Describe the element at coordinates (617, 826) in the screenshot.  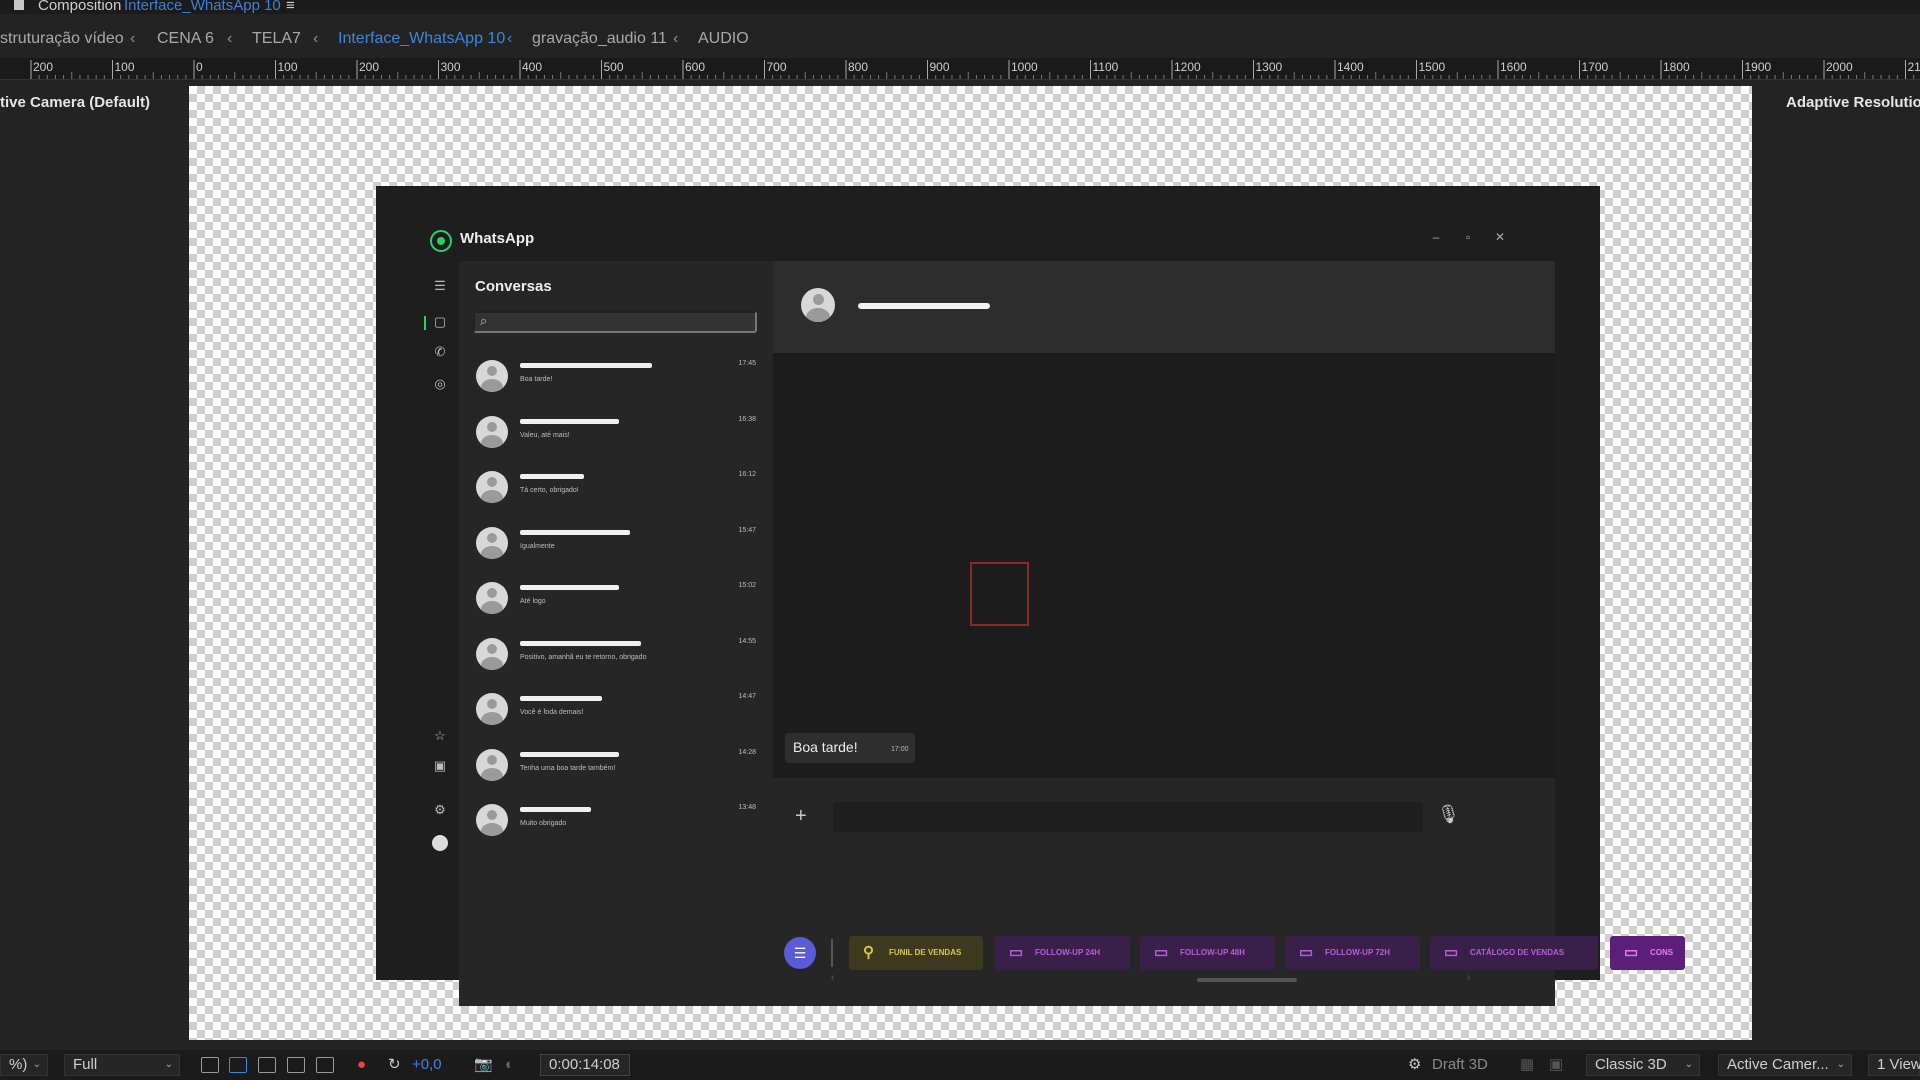
I see `list-item: Muito obrigado 13:48` at that location.